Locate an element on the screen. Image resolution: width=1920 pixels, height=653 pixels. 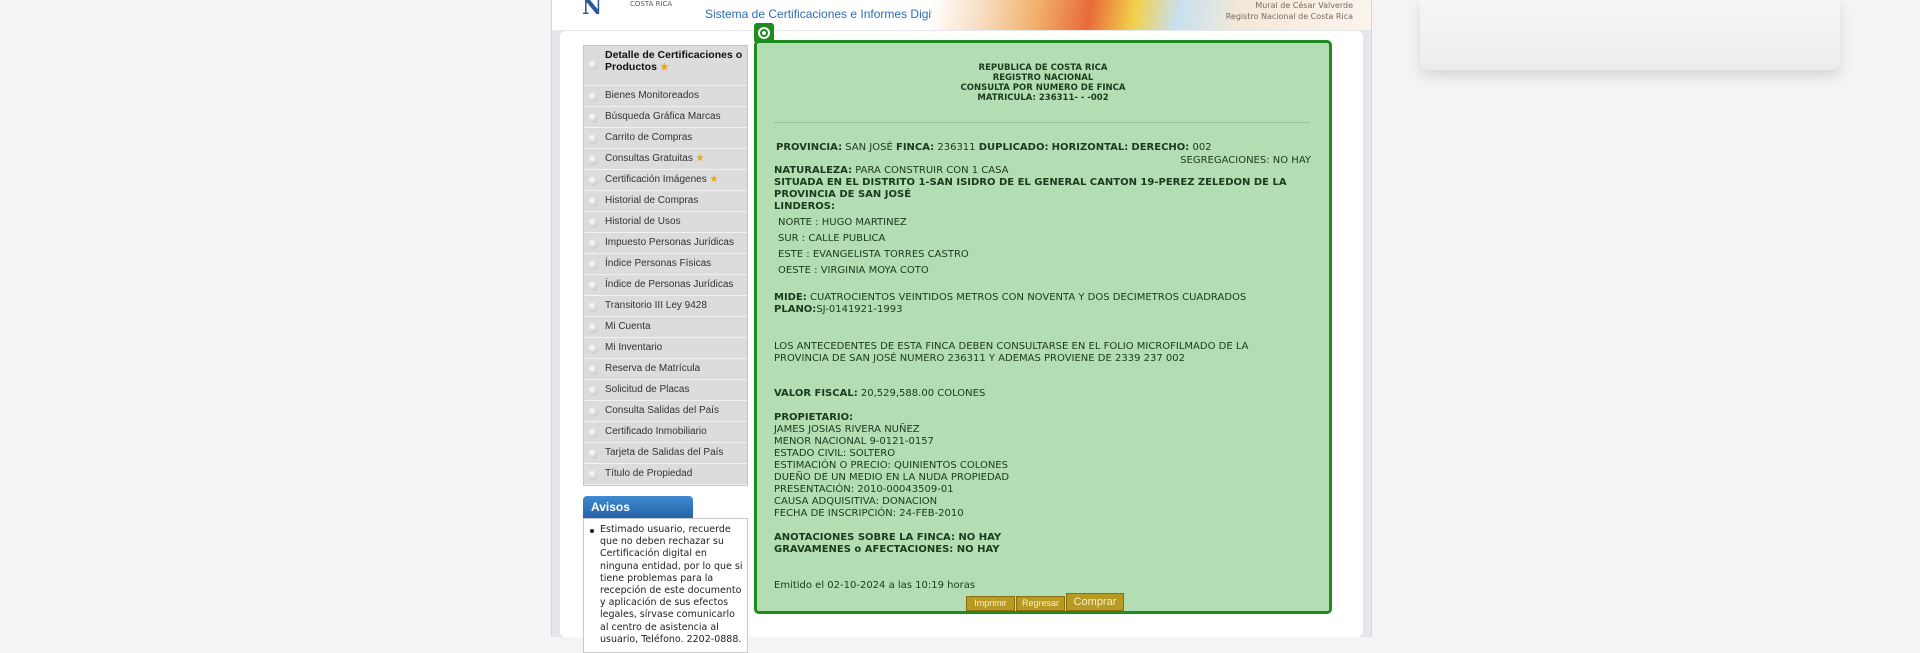
divider is located at coordinates (1042, 122).